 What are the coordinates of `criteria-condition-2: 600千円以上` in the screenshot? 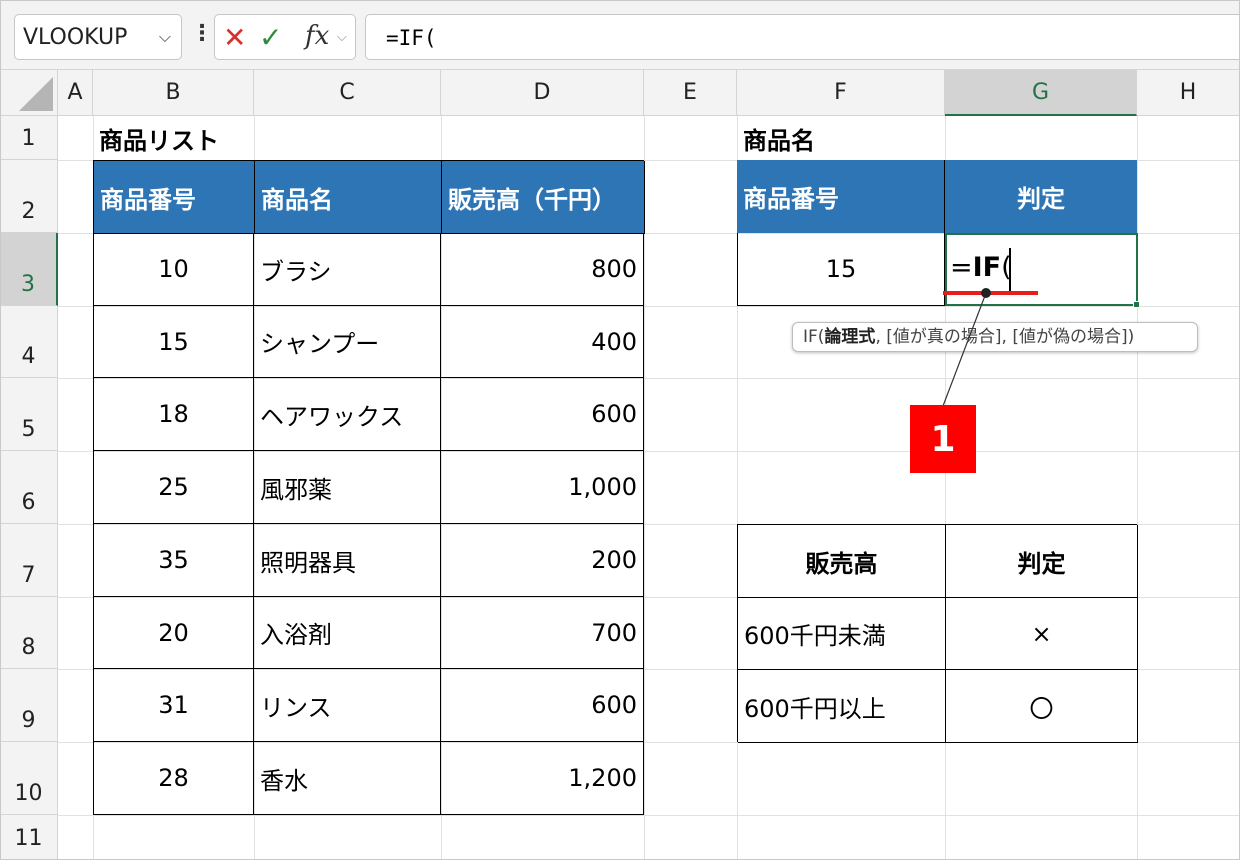 It's located at (842, 706).